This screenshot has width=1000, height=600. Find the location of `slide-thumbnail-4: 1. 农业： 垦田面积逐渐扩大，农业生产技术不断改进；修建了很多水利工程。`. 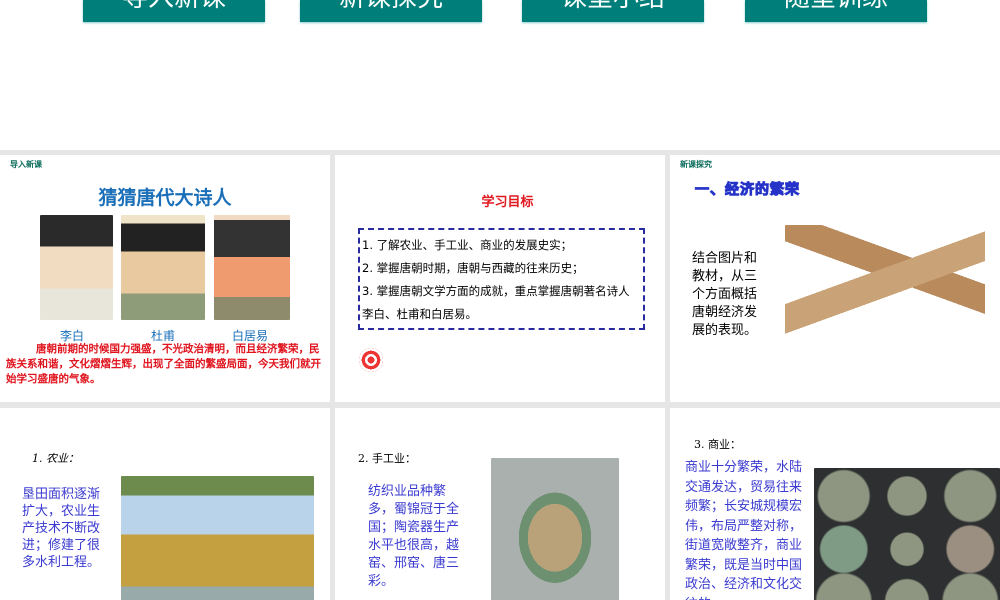

slide-thumbnail-4: 1. 农业： 垦田面积逐渐扩大，农业生产技术不断改进；修建了很多水利工程。 is located at coordinates (165, 504).